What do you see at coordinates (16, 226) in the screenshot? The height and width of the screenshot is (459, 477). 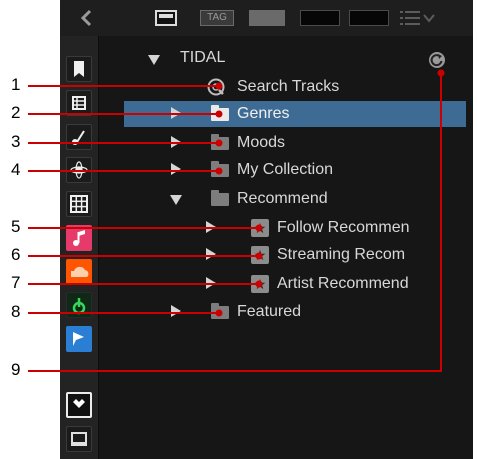 I see `callout-number-5: 5` at bounding box center [16, 226].